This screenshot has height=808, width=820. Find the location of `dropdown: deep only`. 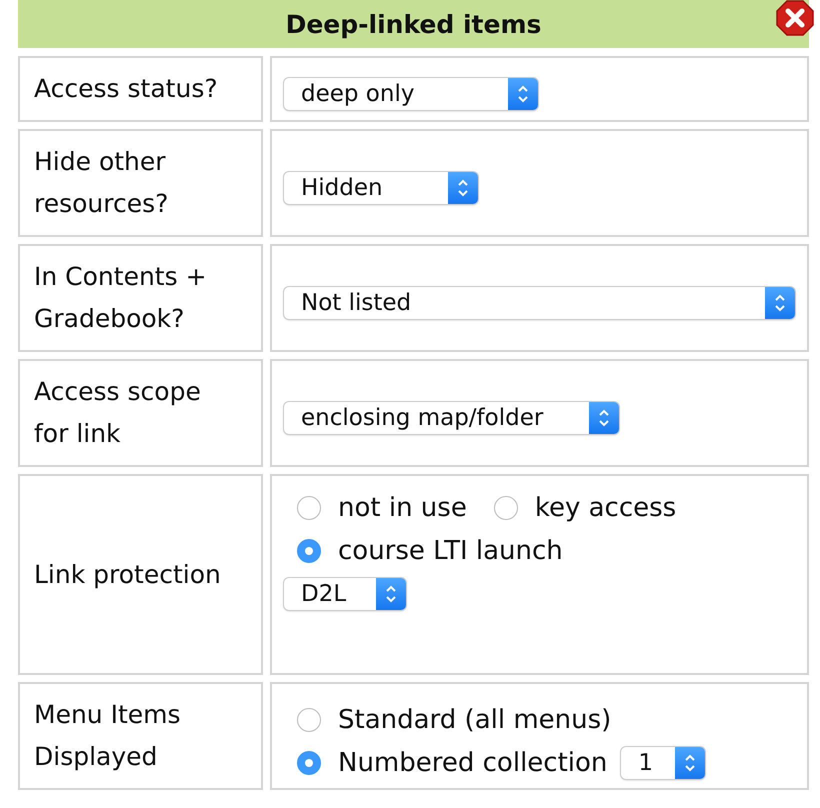

dropdown: deep only is located at coordinates (411, 94).